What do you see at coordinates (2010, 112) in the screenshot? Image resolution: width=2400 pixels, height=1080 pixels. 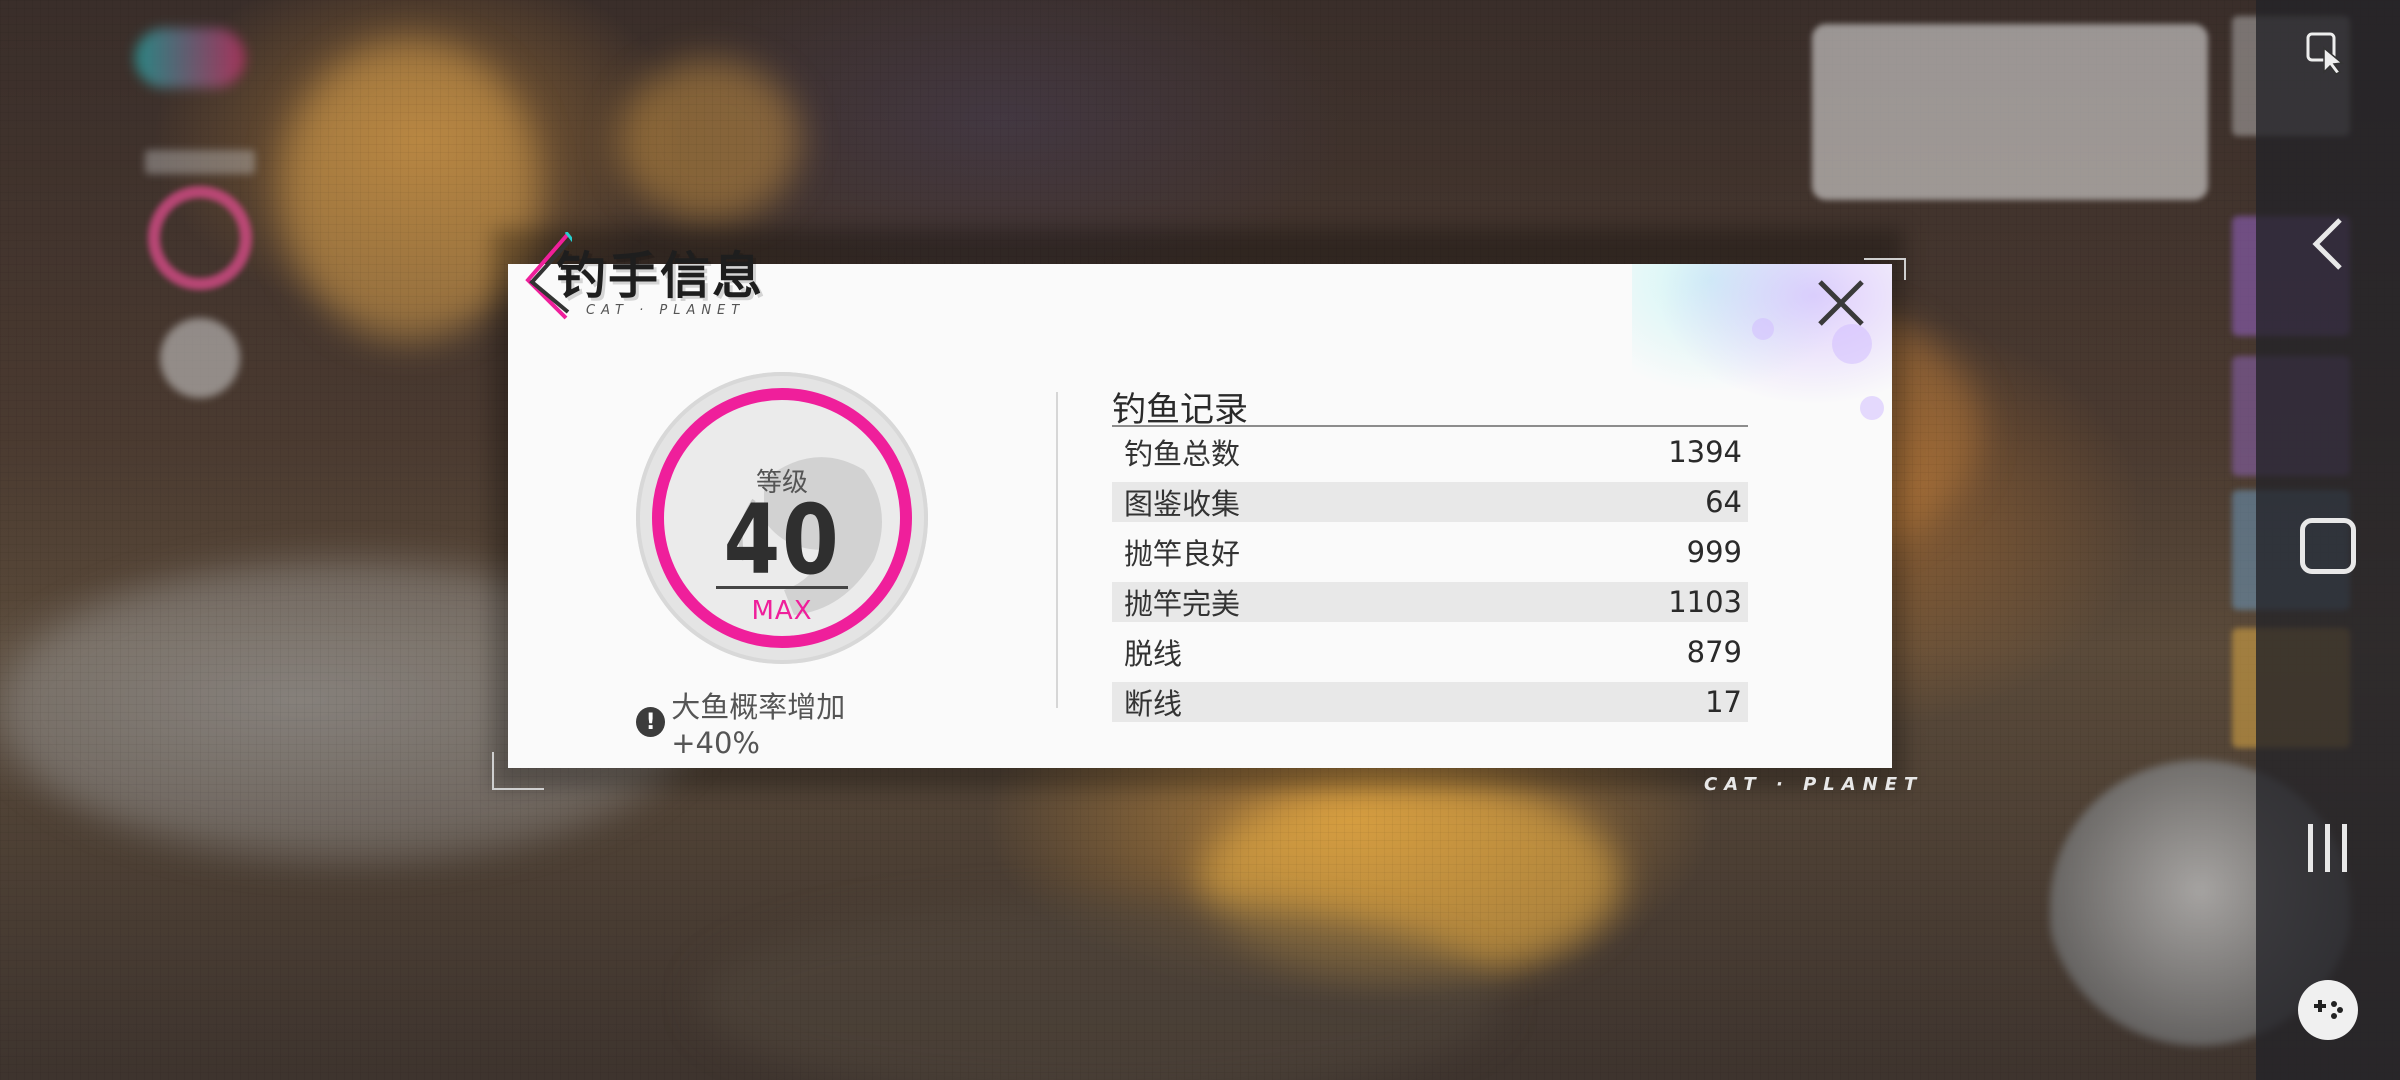 I see `tip-panel` at bounding box center [2010, 112].